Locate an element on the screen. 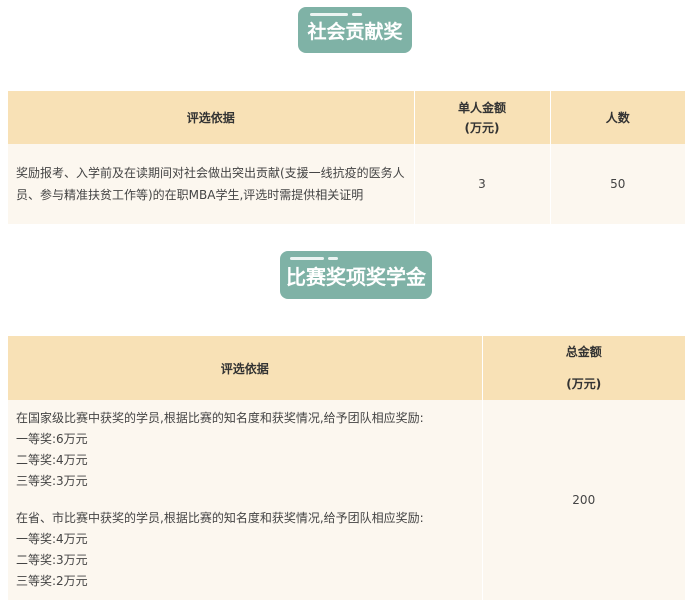 This screenshot has width=687, height=602. section-title-text: 比赛奖项奖学金 is located at coordinates (356, 277).